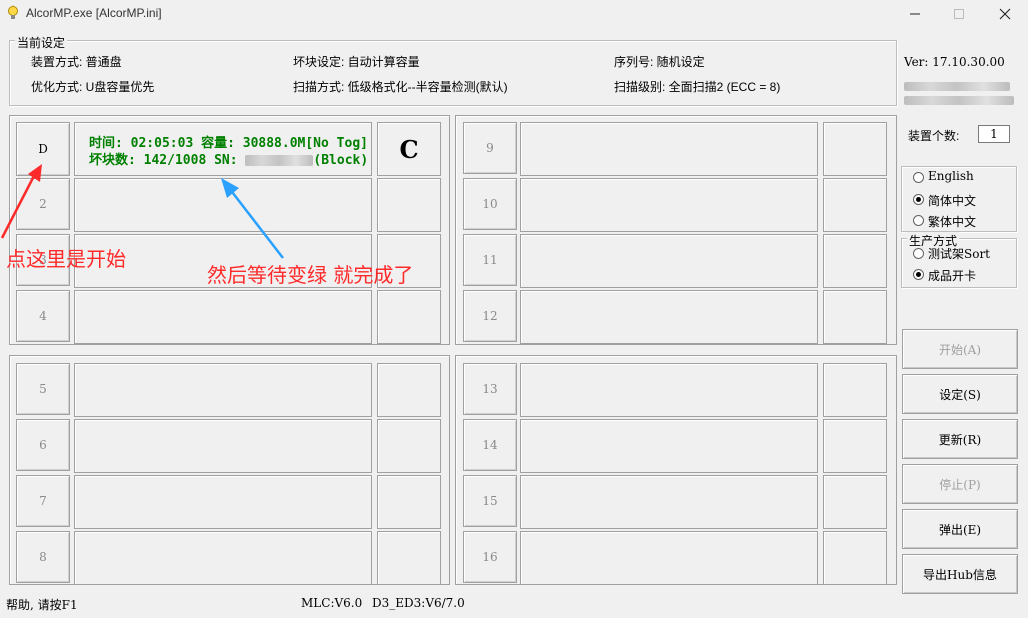  What do you see at coordinates (223, 558) in the screenshot?
I see `port-8-info` at bounding box center [223, 558].